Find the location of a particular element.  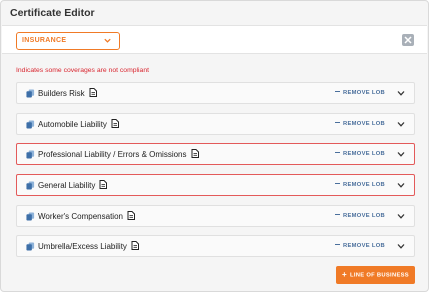

lob-label-wrap: General Liability is located at coordinates (73, 185).